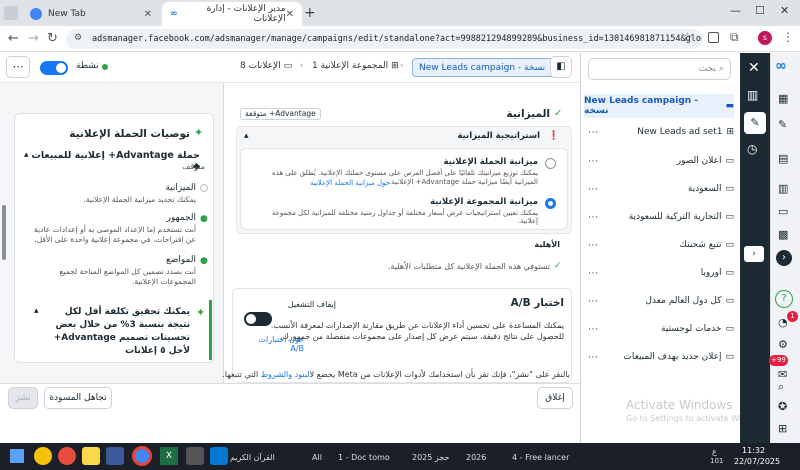 The width and height of the screenshot is (800, 470). What do you see at coordinates (91, 456) in the screenshot?
I see `folder-icon` at bounding box center [91, 456].